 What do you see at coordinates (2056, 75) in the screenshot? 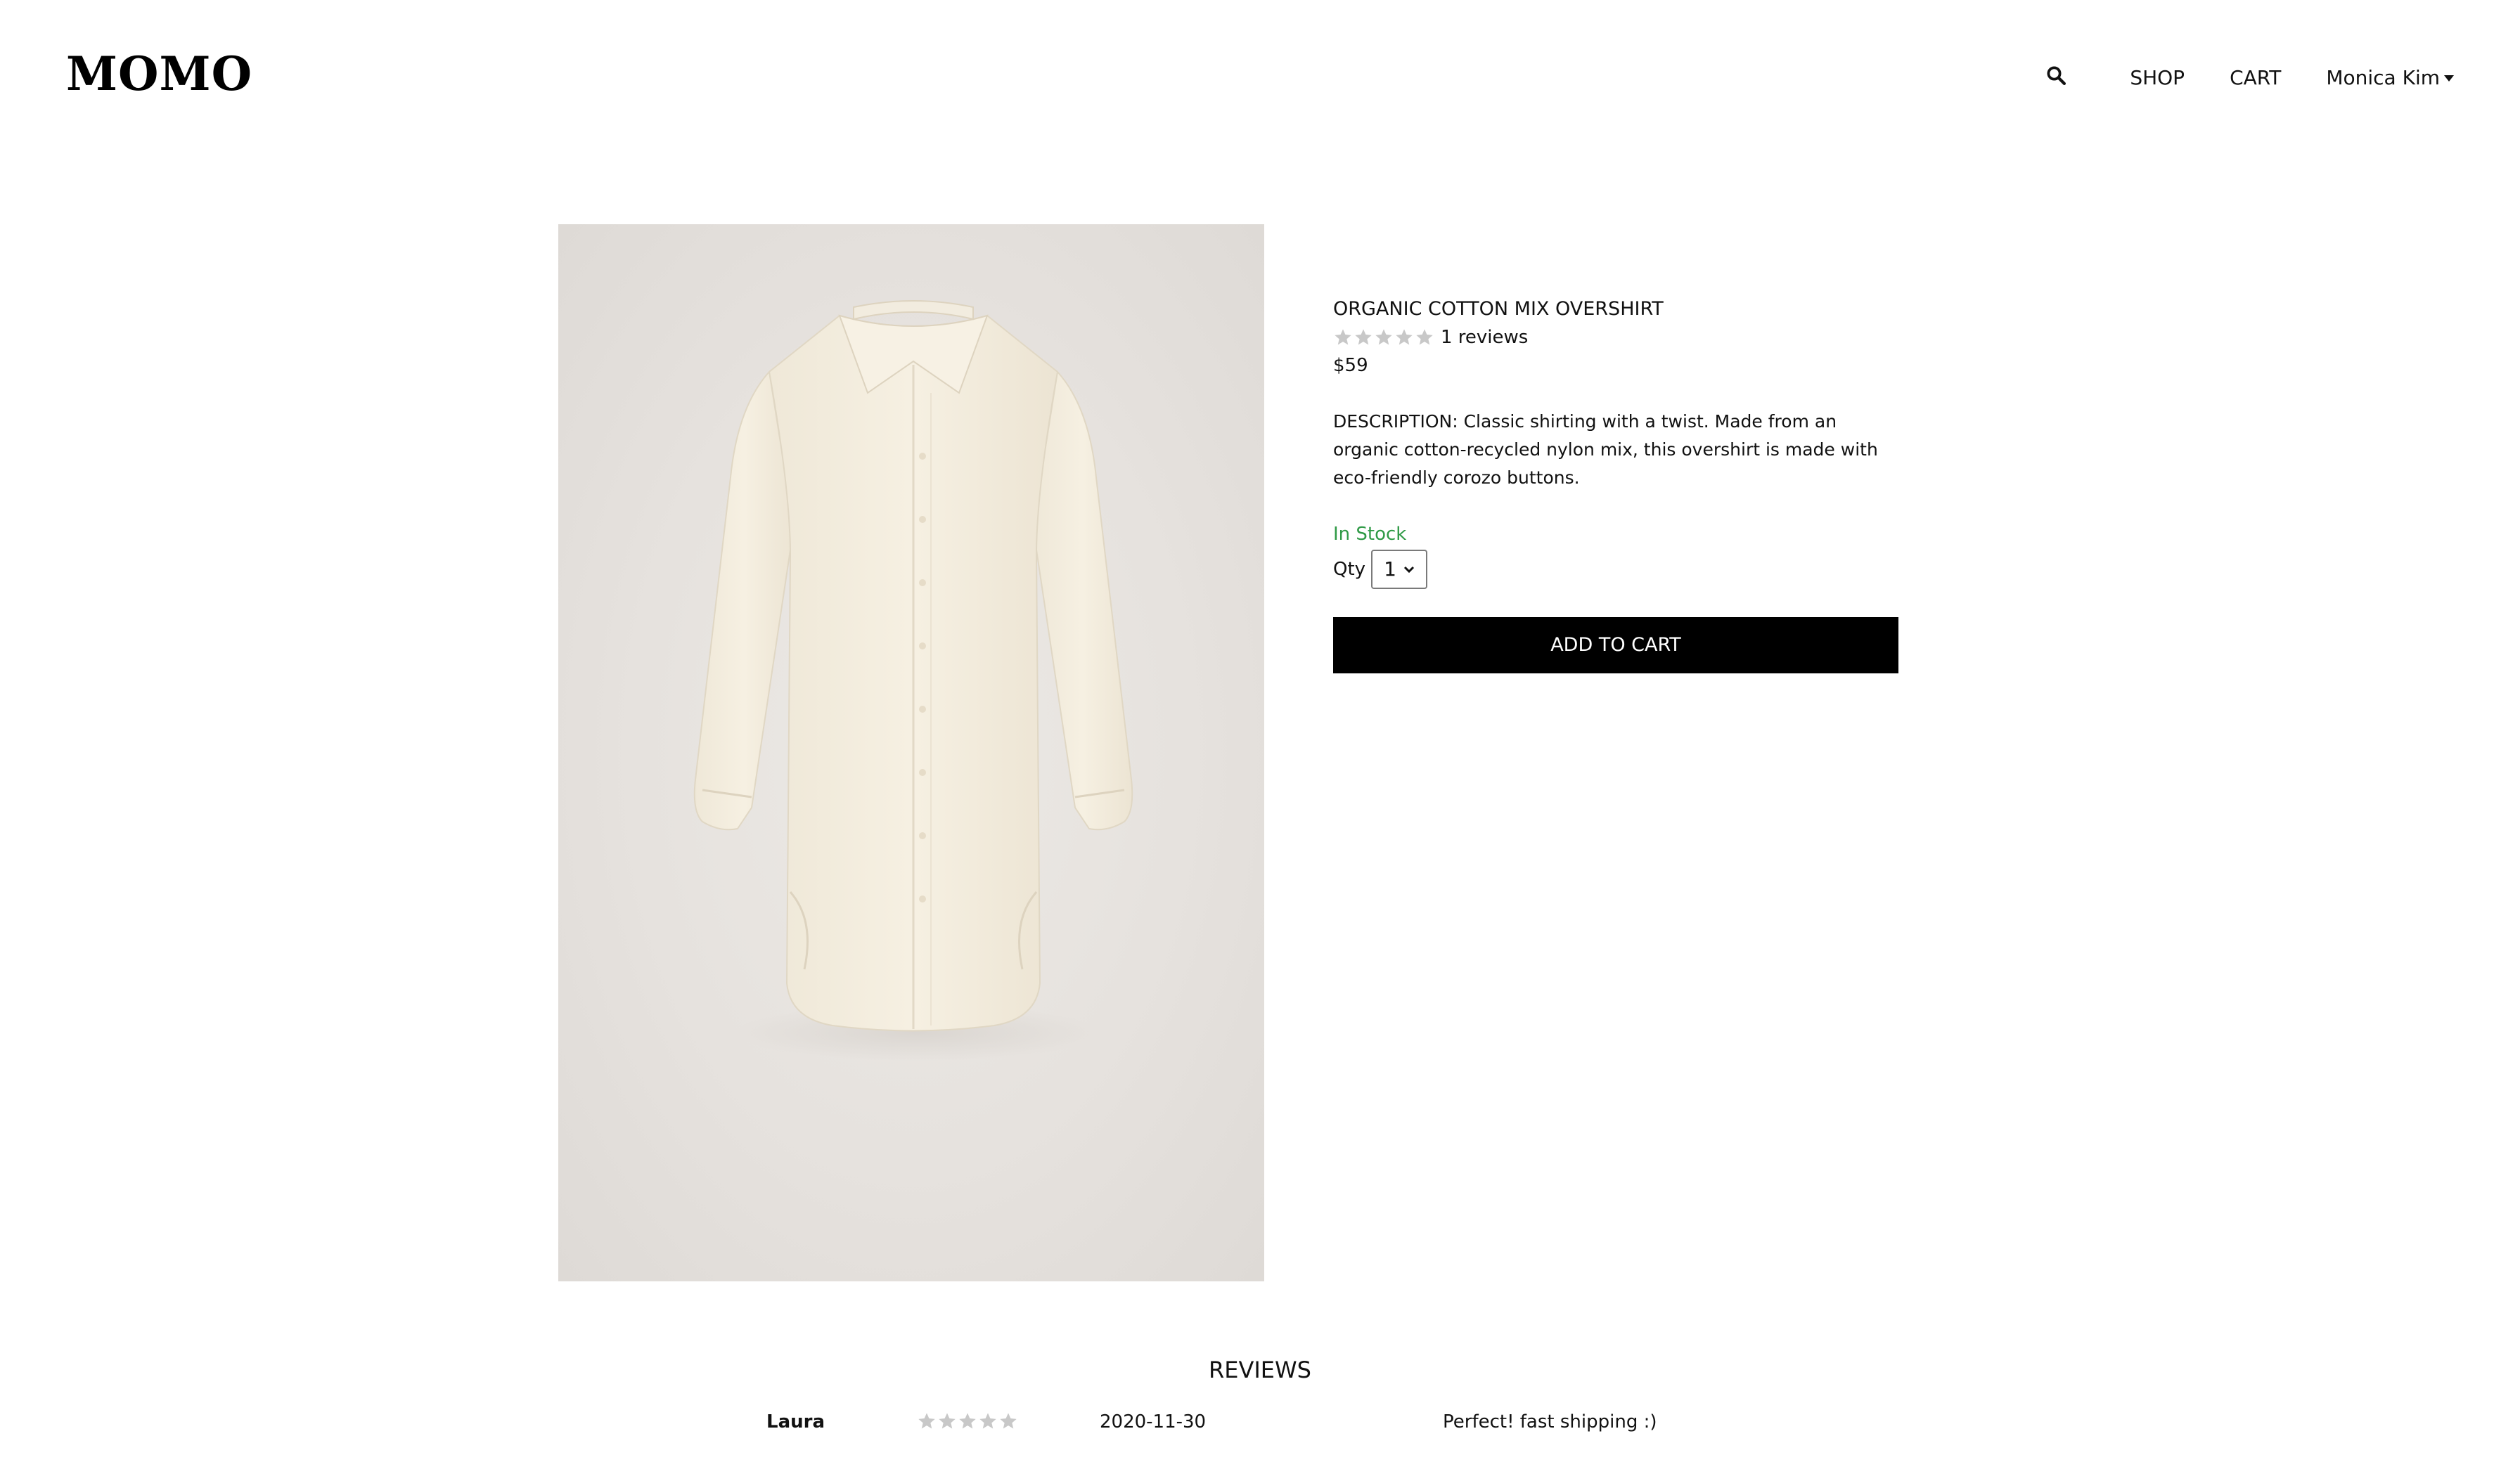
I see `search-icon` at bounding box center [2056, 75].